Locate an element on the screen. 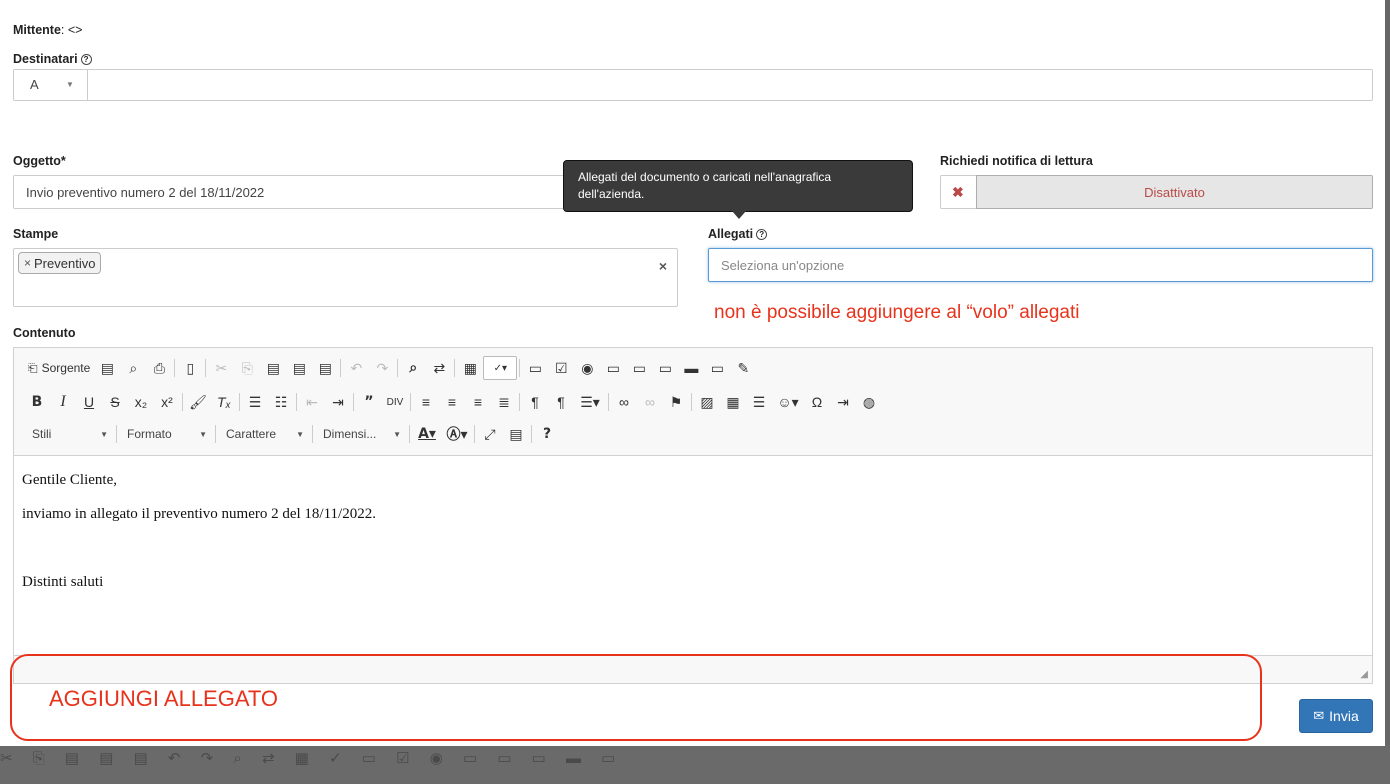 The image size is (1390, 784). page-break-icon: ⇥ is located at coordinates (843, 402).